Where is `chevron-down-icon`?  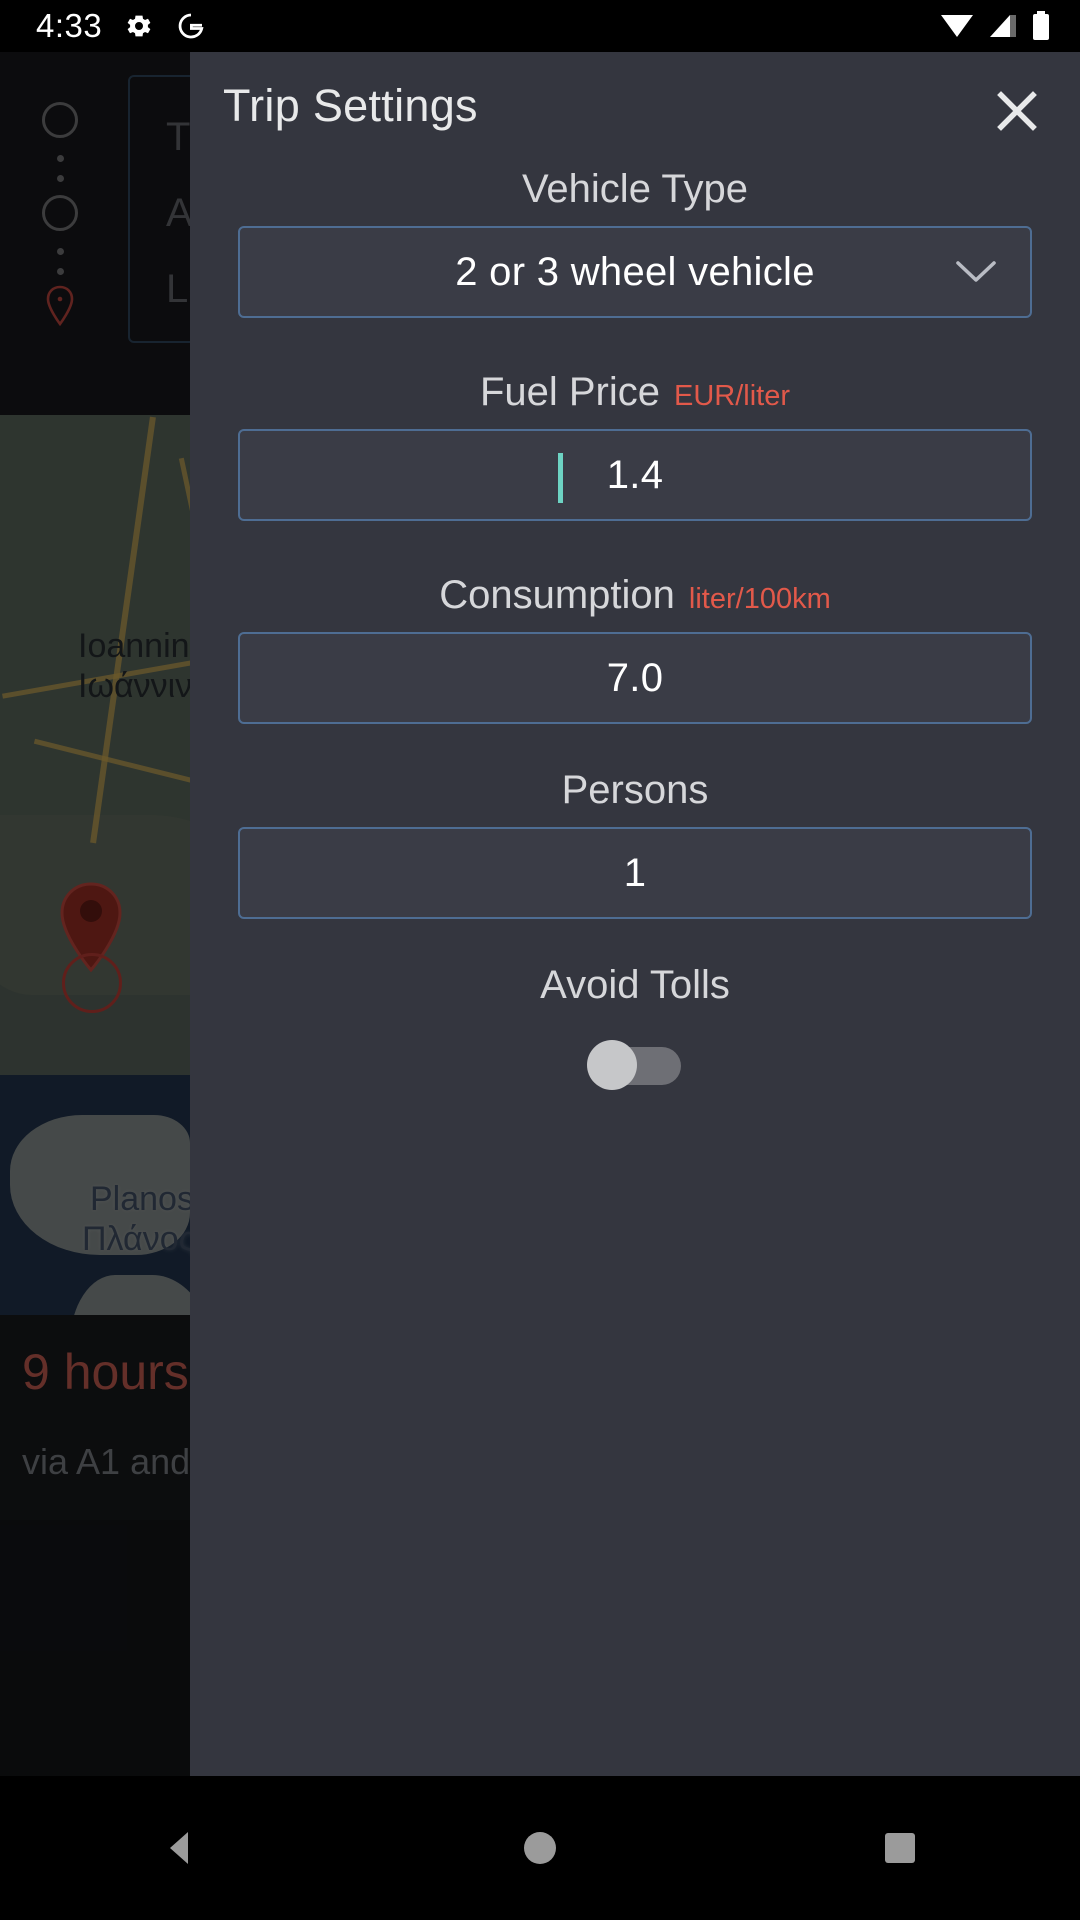 chevron-down-icon is located at coordinates (976, 272).